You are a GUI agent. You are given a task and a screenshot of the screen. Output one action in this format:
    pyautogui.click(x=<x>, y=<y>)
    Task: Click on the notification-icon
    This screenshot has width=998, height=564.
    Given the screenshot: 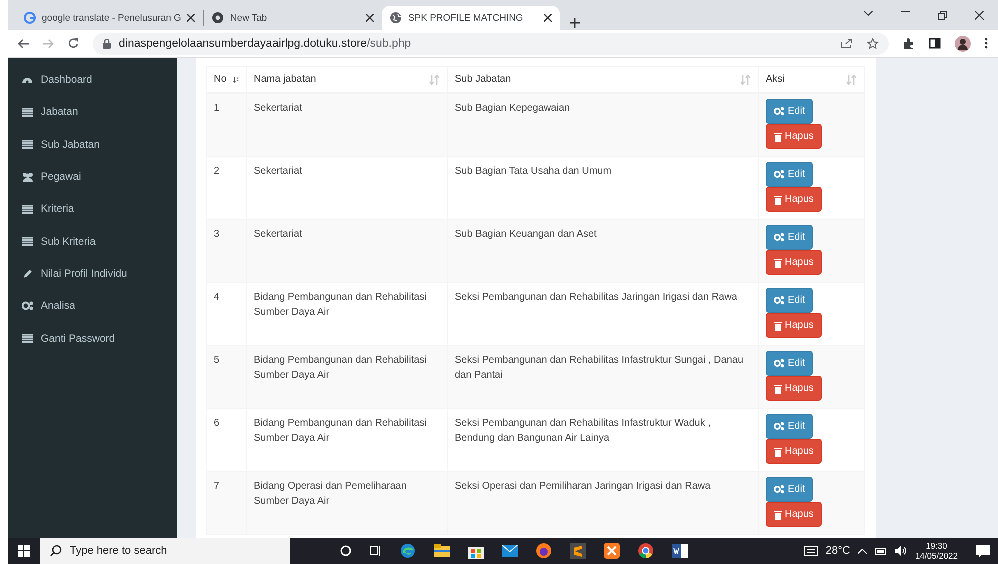 What is the action you would take?
    pyautogui.click(x=983, y=551)
    